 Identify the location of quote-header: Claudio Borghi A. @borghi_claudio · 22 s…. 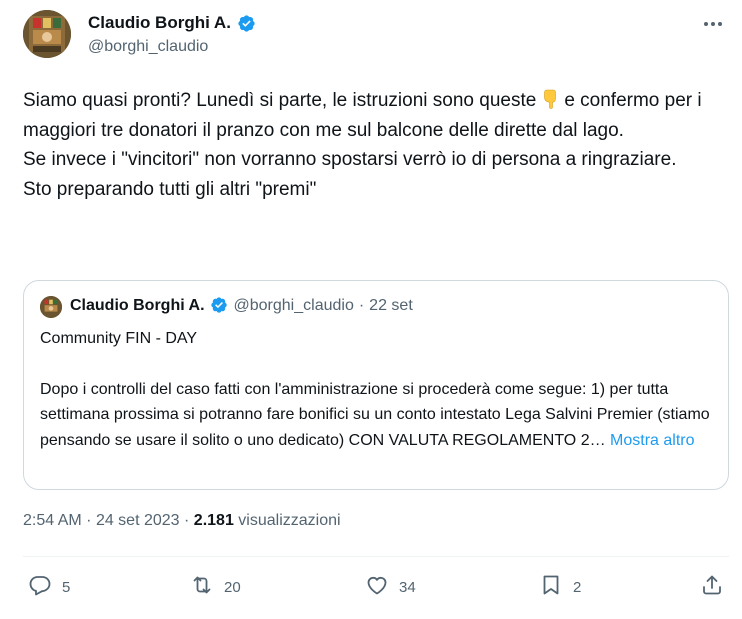
(241, 305).